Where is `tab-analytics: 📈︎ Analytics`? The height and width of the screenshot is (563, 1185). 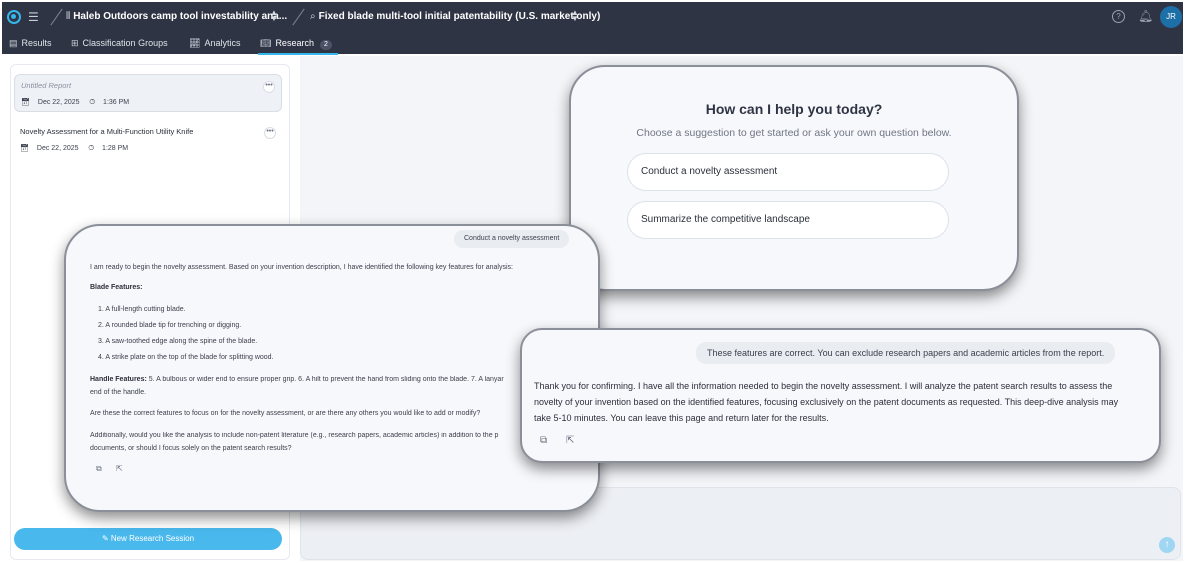 tab-analytics: 📈︎ Analytics is located at coordinates (214, 43).